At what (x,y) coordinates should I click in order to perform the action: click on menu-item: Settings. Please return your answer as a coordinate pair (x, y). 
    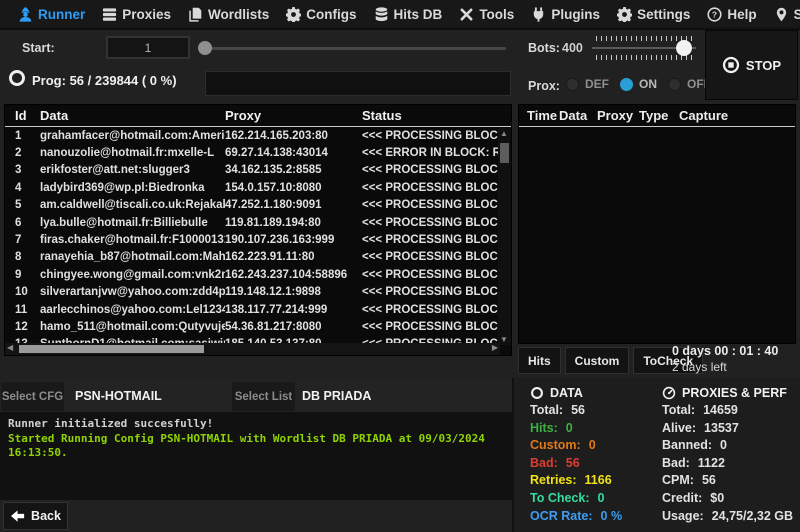
    Looking at the image, I should click on (653, 14).